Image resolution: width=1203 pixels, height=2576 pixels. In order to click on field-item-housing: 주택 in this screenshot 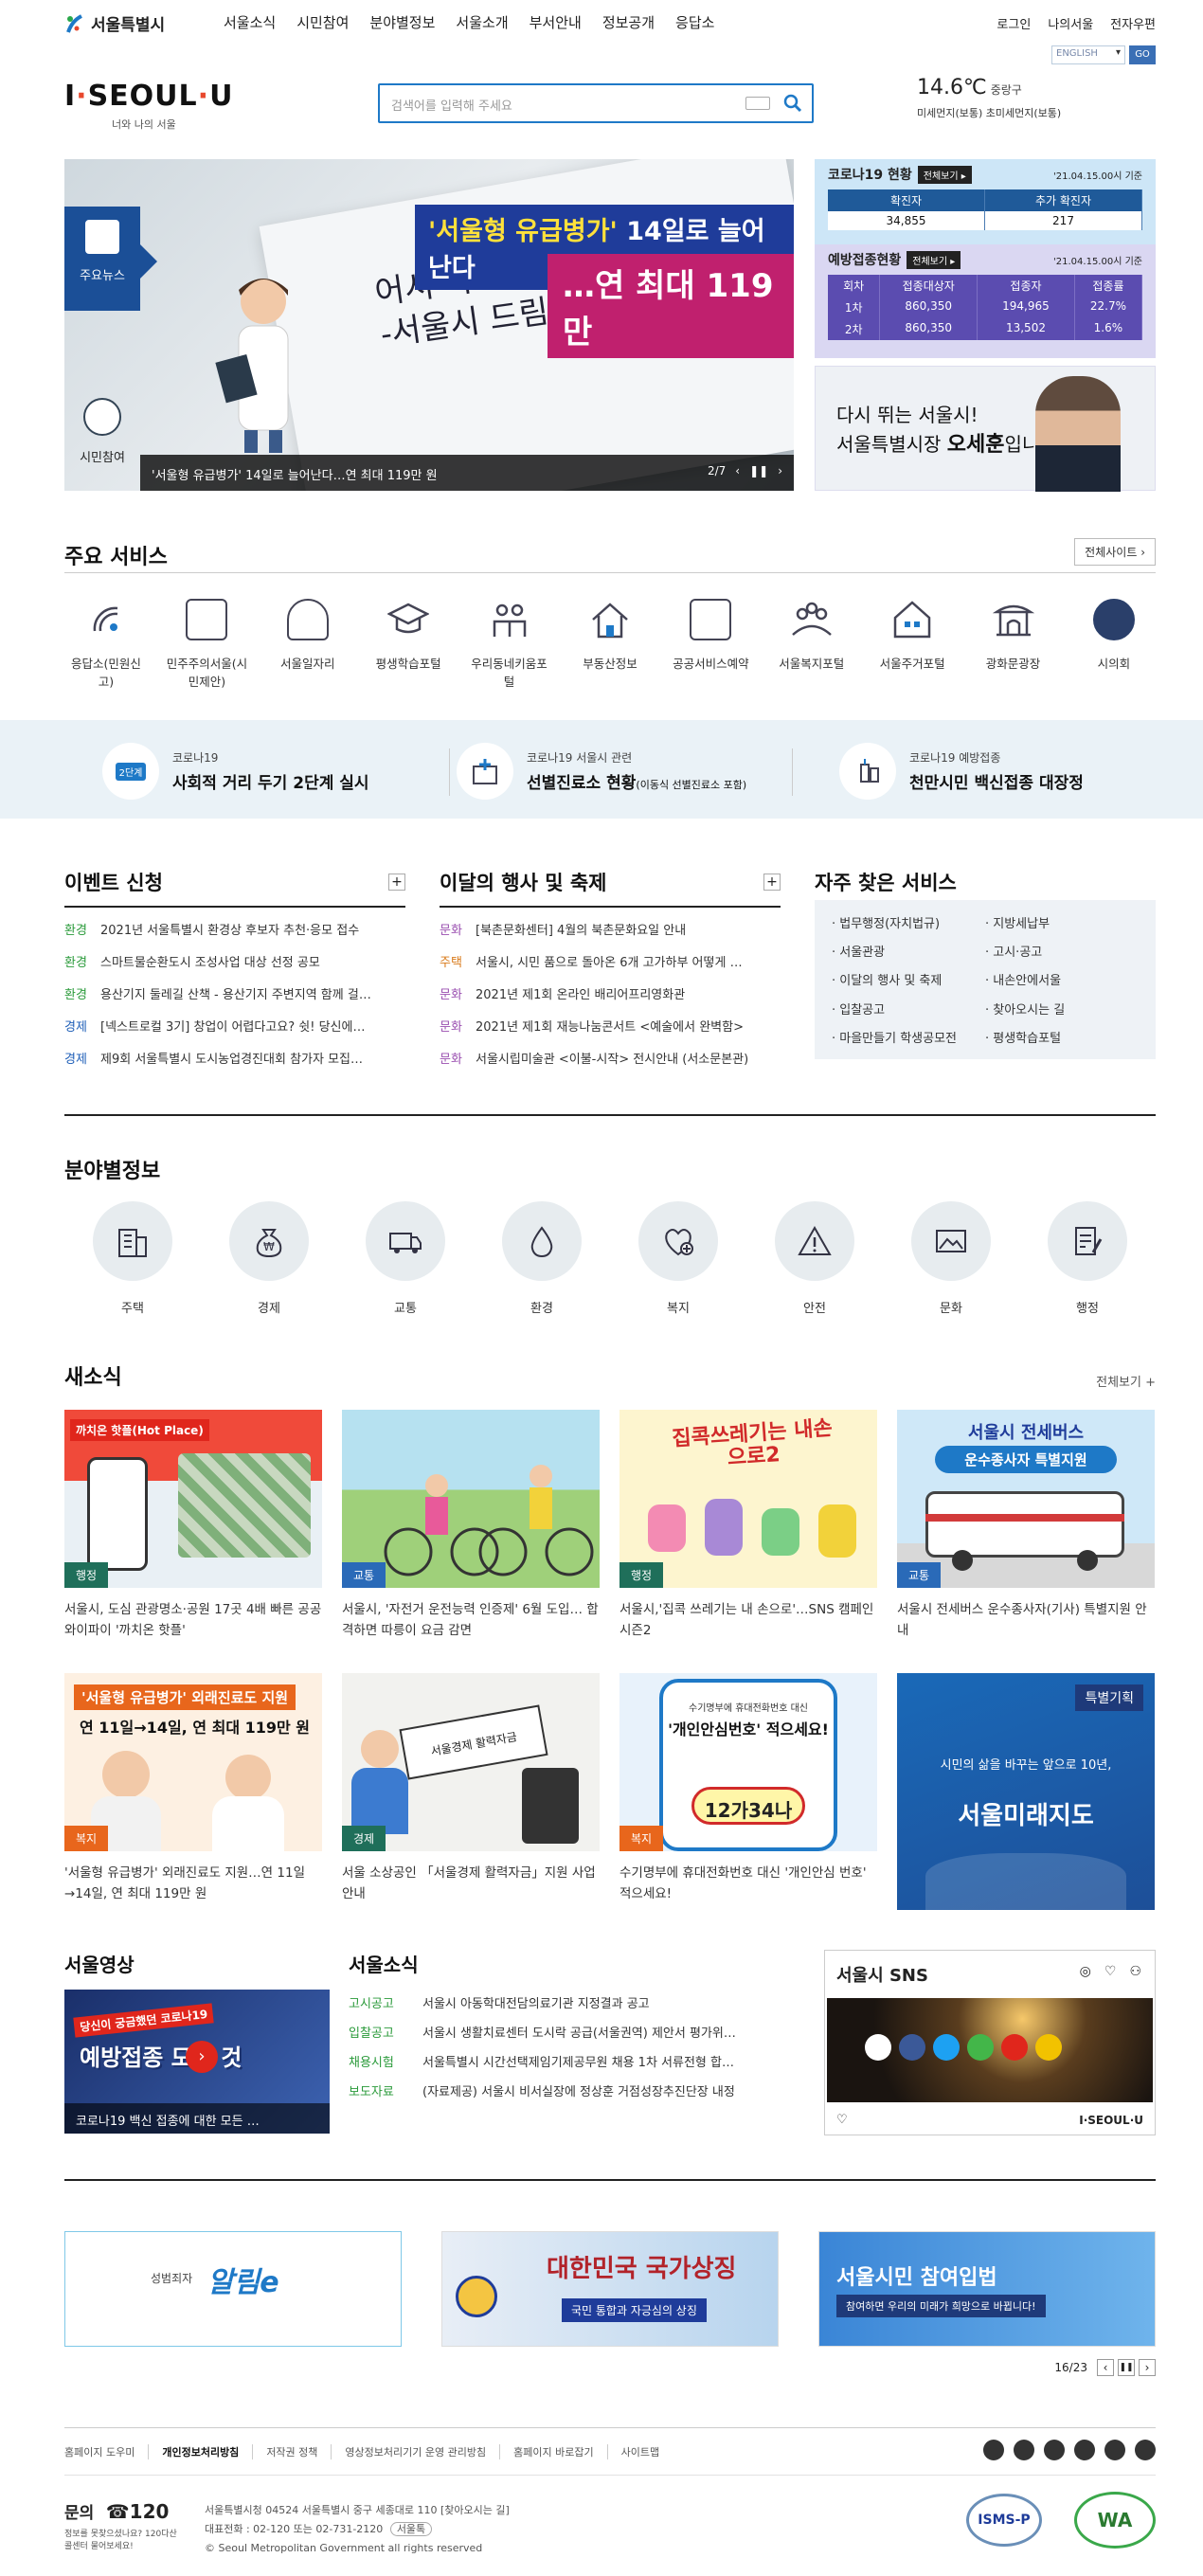, I will do `click(132, 1258)`.